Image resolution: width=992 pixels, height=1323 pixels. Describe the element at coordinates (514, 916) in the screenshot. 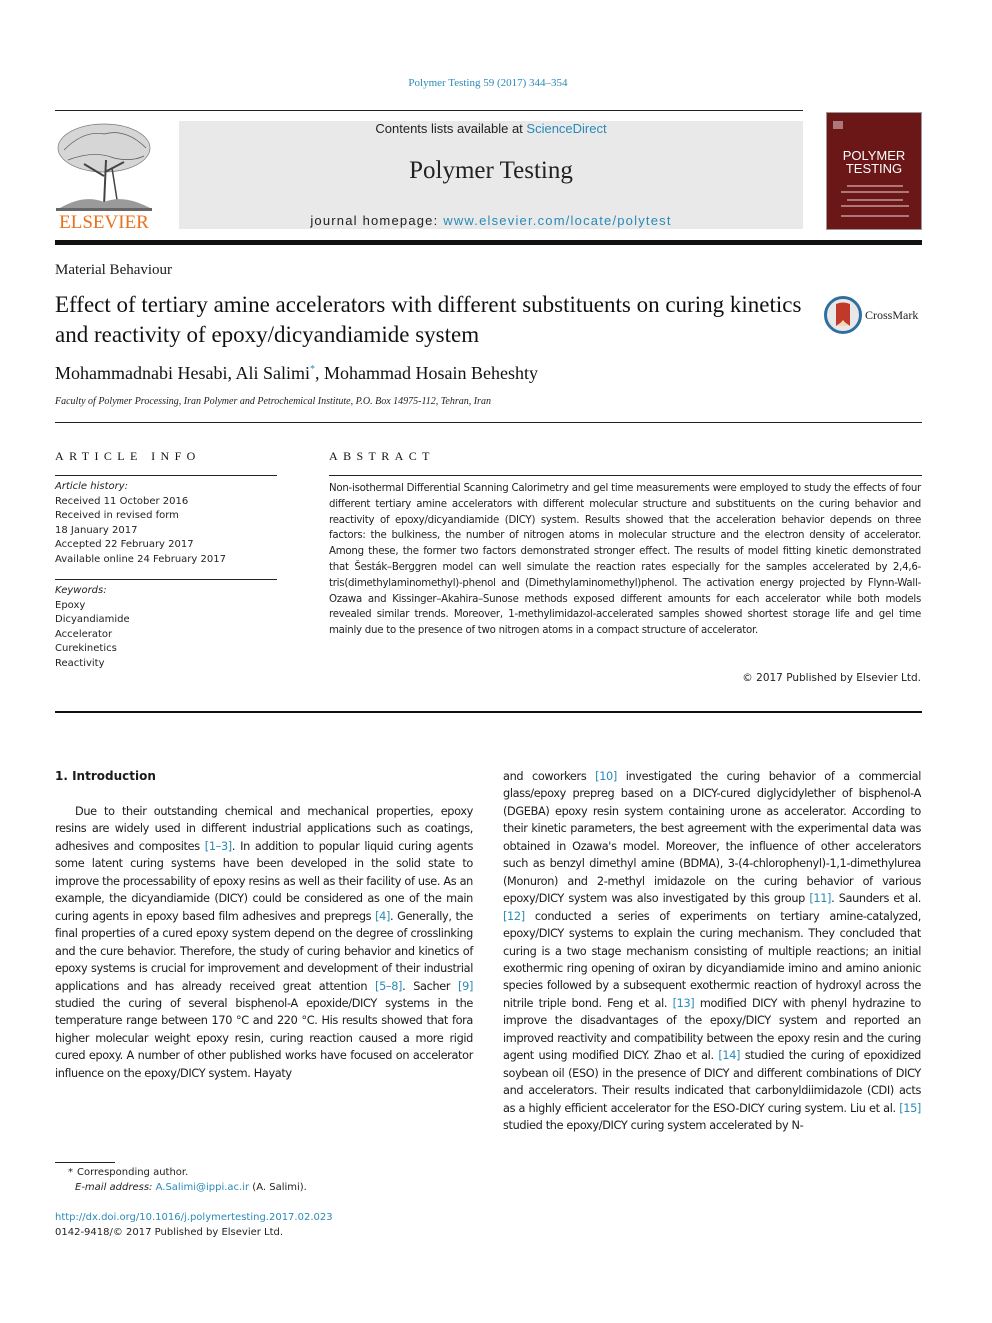

I see `citation-link: [12]` at that location.